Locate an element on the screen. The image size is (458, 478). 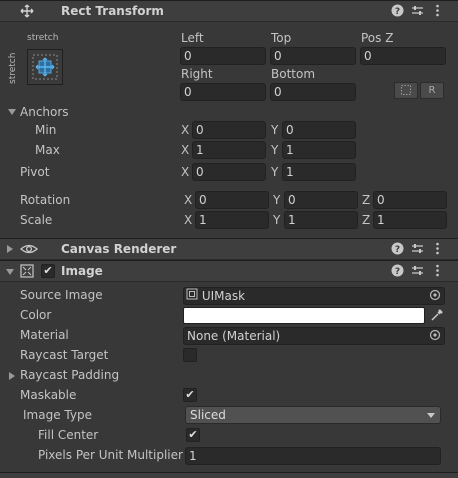
anchor-stretch-icon is located at coordinates (45, 67).